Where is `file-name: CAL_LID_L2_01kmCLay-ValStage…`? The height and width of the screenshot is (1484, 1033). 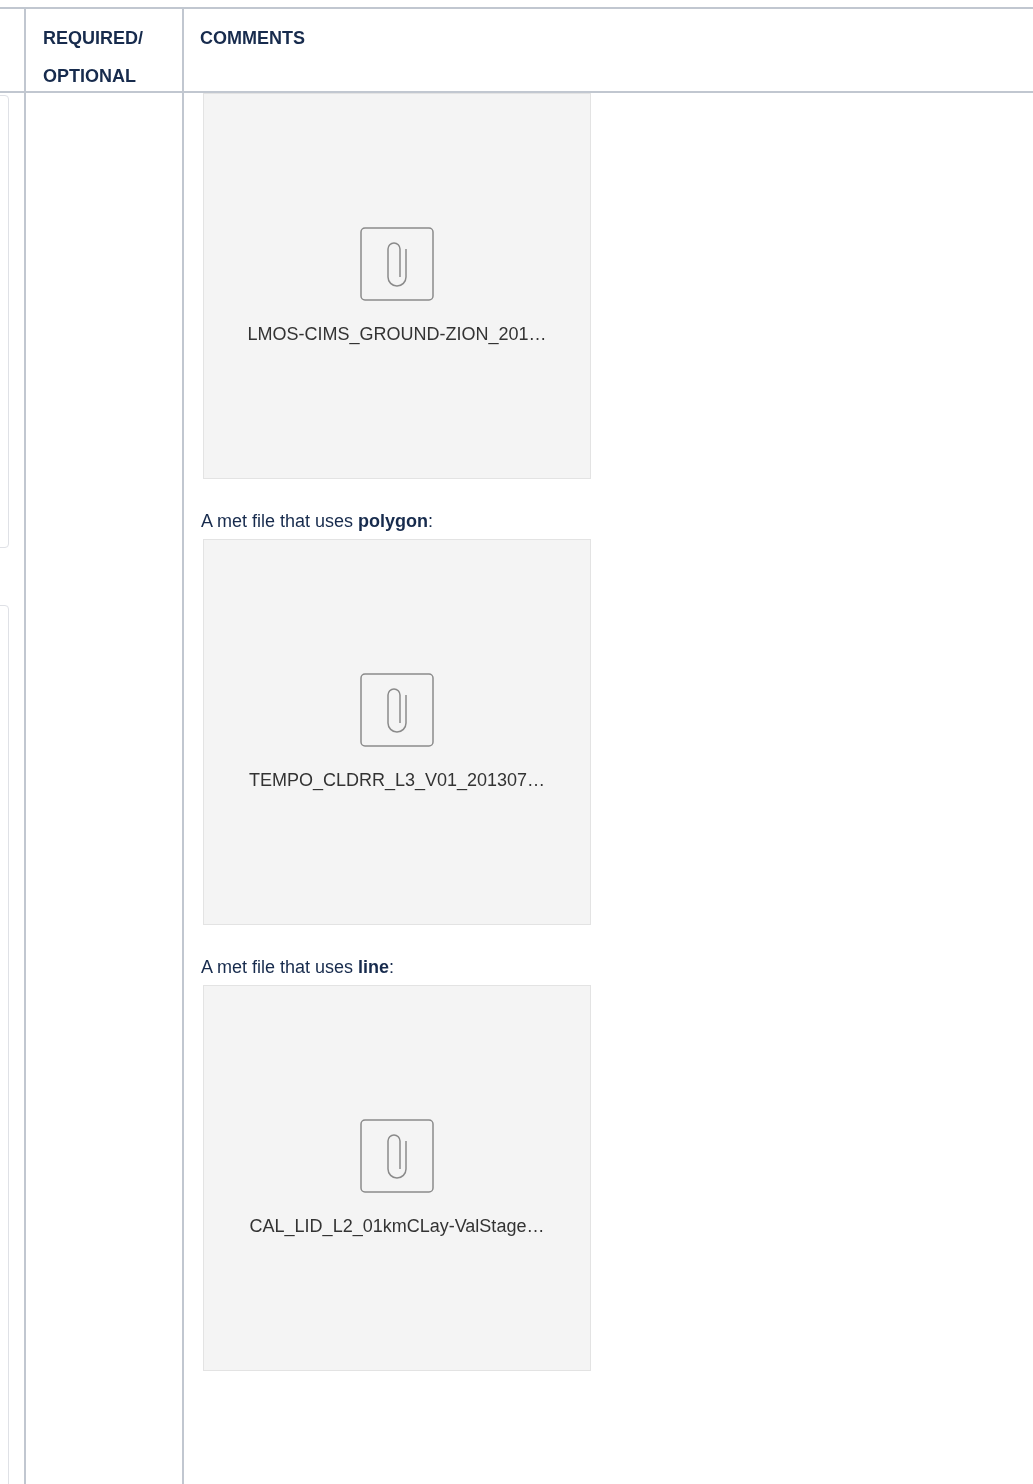 file-name: CAL_LID_L2_01kmCLay-ValStage… is located at coordinates (397, 1227).